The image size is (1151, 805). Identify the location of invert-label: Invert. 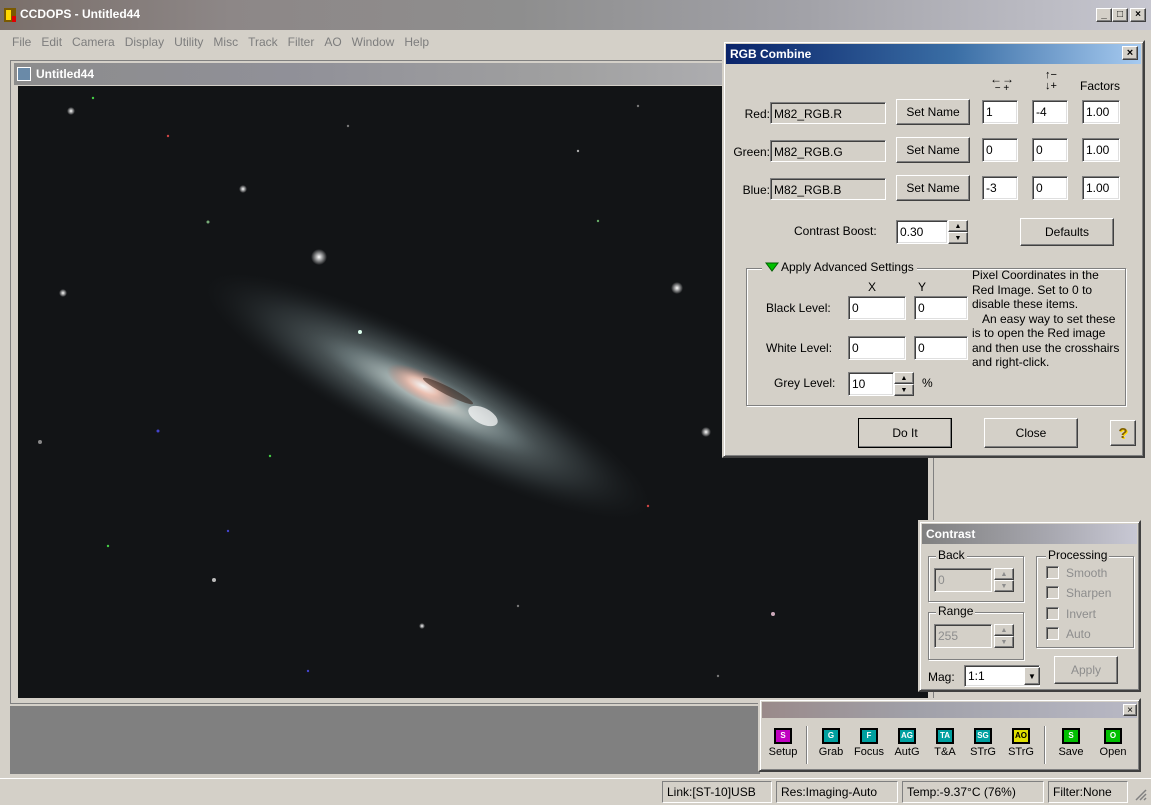
(1081, 614).